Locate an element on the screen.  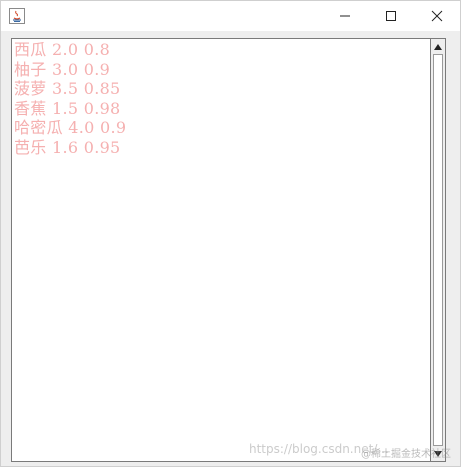
scroll-thumb is located at coordinates (438, 250).